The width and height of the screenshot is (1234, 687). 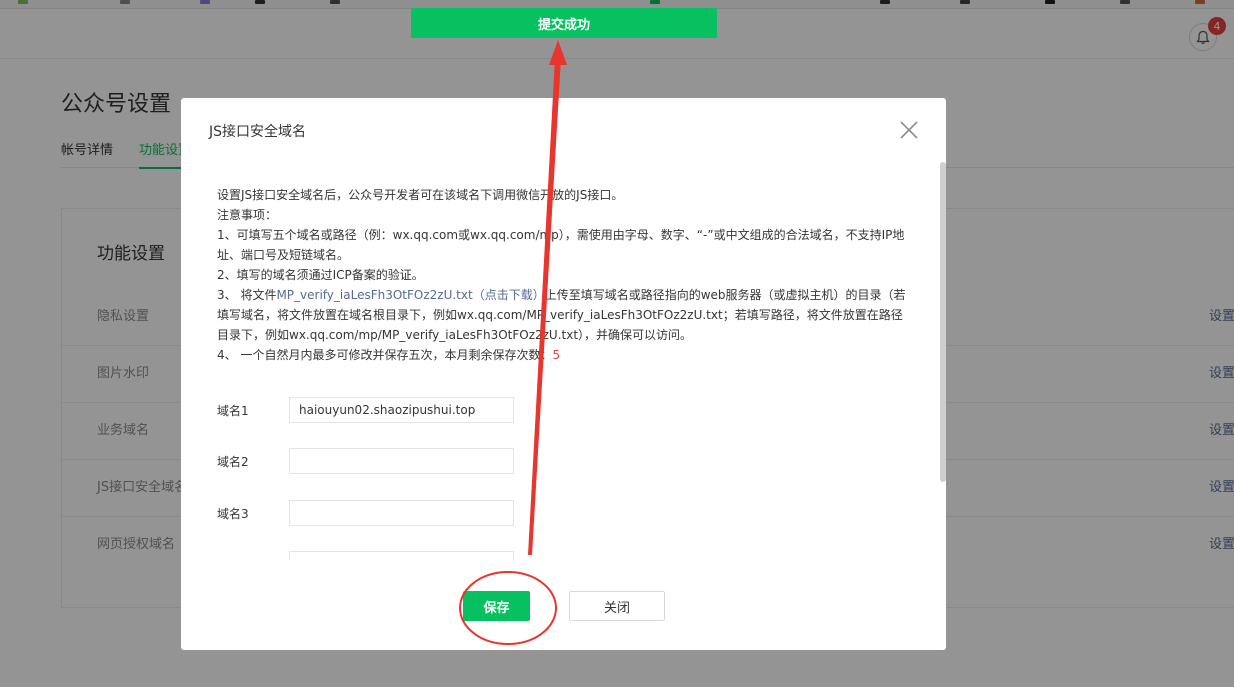 I want to click on domain-1-input, so click(x=401, y=410).